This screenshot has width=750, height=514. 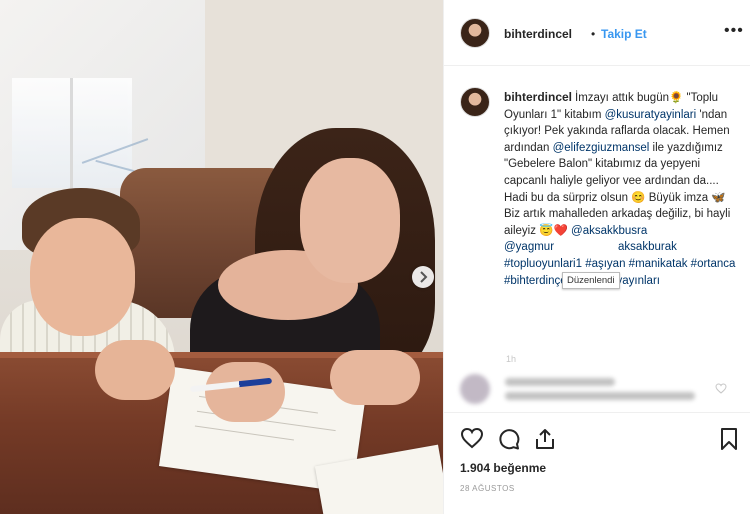 What do you see at coordinates (245, 392) in the screenshot?
I see `woman-hand-writing` at bounding box center [245, 392].